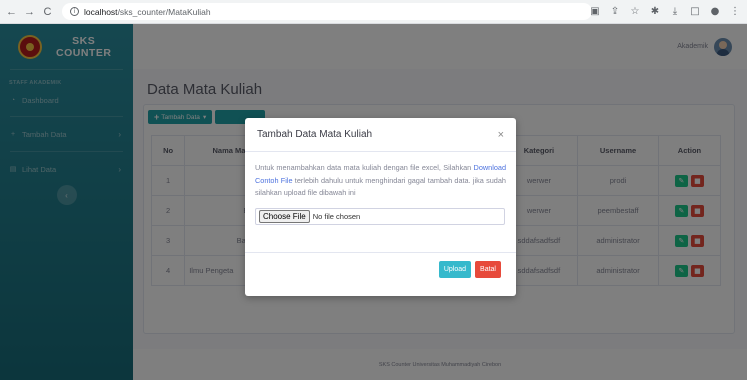 The width and height of the screenshot is (747, 380). What do you see at coordinates (29, 11) in the screenshot?
I see `forward-icon: →` at bounding box center [29, 11].